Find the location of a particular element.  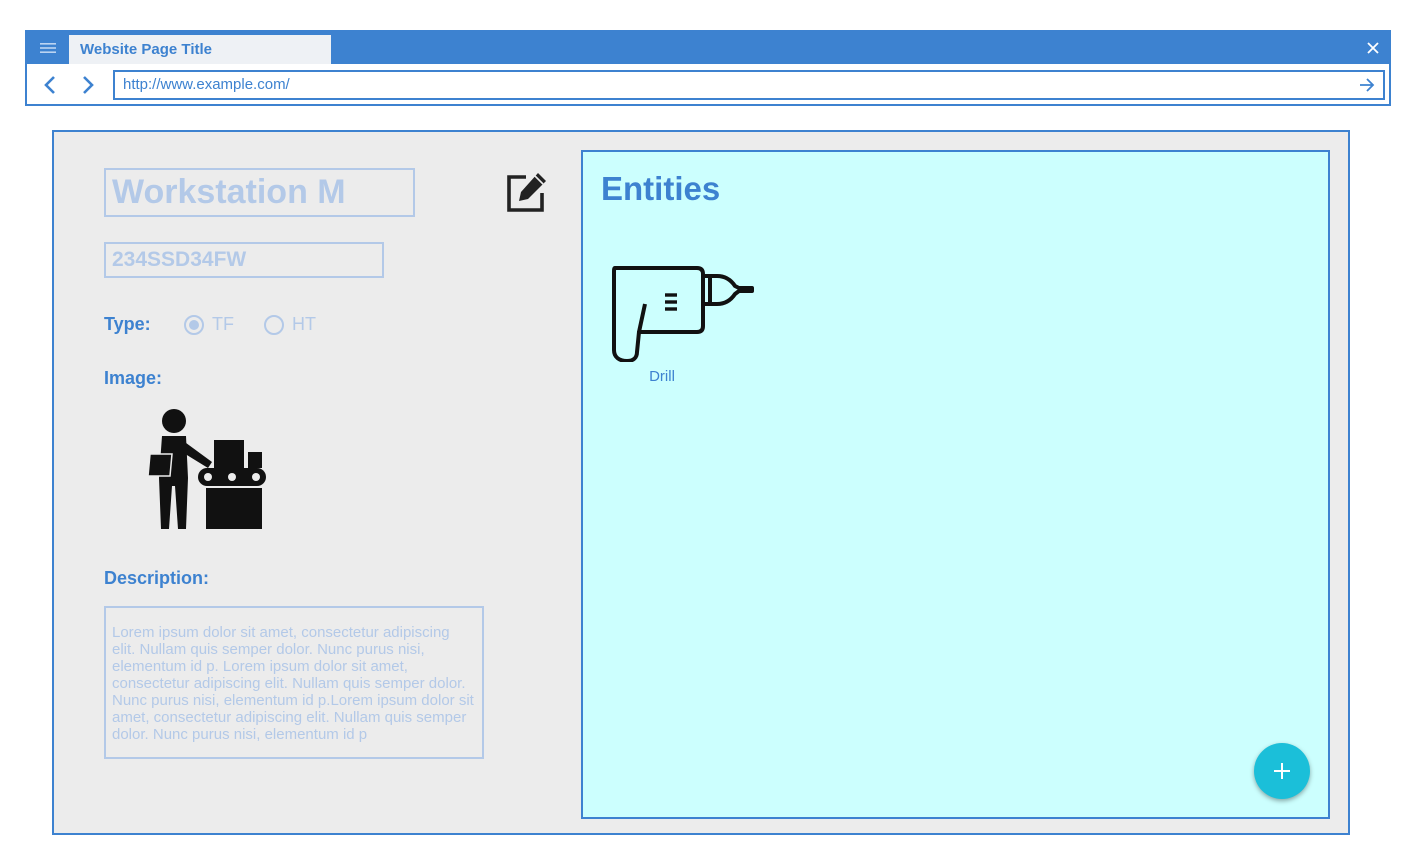

workstation-name-field: Workstation M is located at coordinates (259, 192).